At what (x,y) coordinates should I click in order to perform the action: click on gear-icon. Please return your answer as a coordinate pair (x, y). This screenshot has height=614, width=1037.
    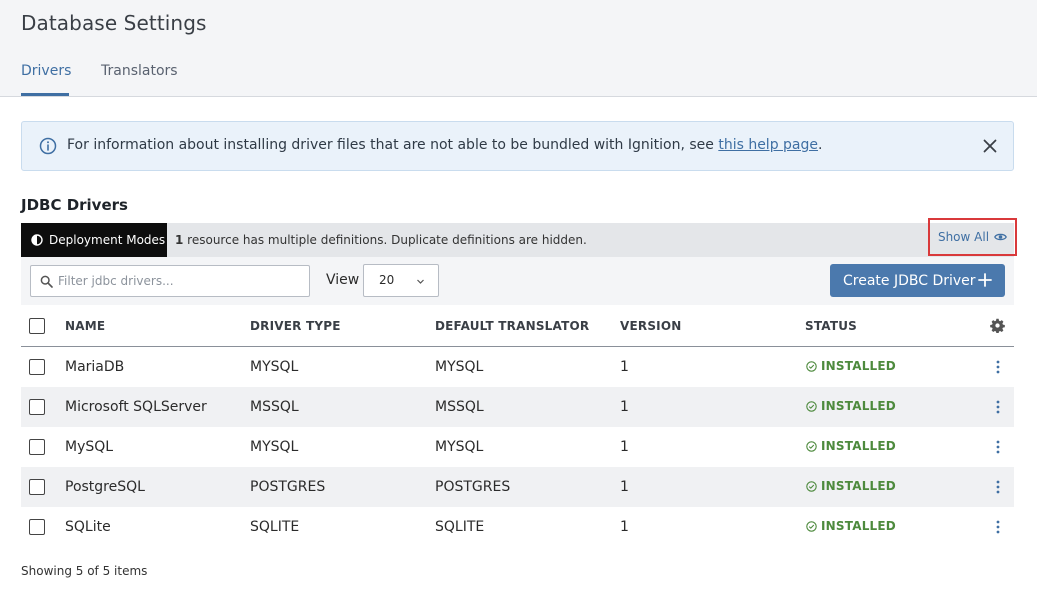
    Looking at the image, I should click on (997, 325).